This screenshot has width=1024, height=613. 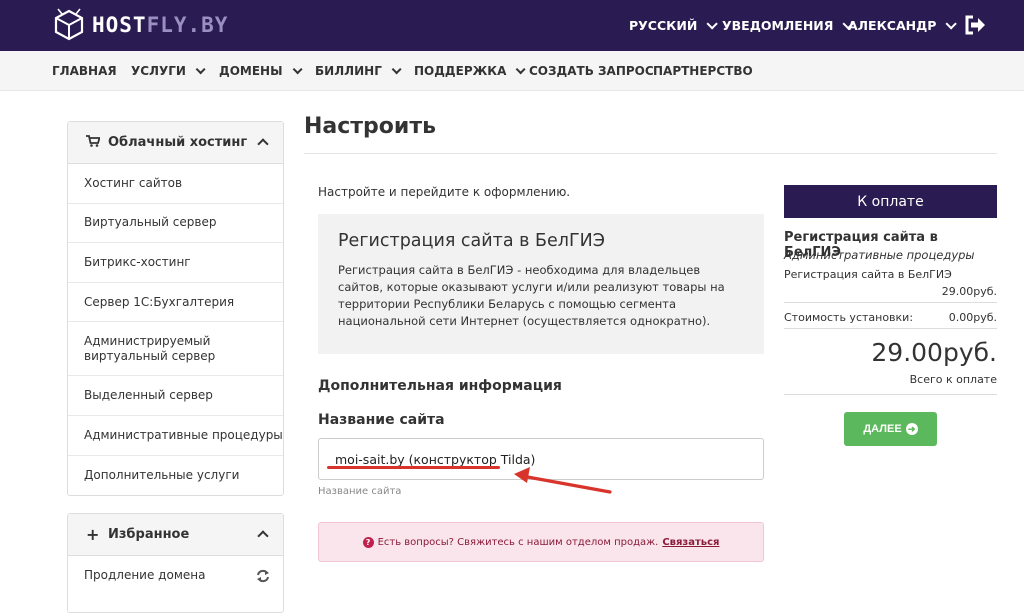 What do you see at coordinates (591, 71) in the screenshot?
I see `nav-create-request: СОЗДАТЬ ЗАПРОС` at bounding box center [591, 71].